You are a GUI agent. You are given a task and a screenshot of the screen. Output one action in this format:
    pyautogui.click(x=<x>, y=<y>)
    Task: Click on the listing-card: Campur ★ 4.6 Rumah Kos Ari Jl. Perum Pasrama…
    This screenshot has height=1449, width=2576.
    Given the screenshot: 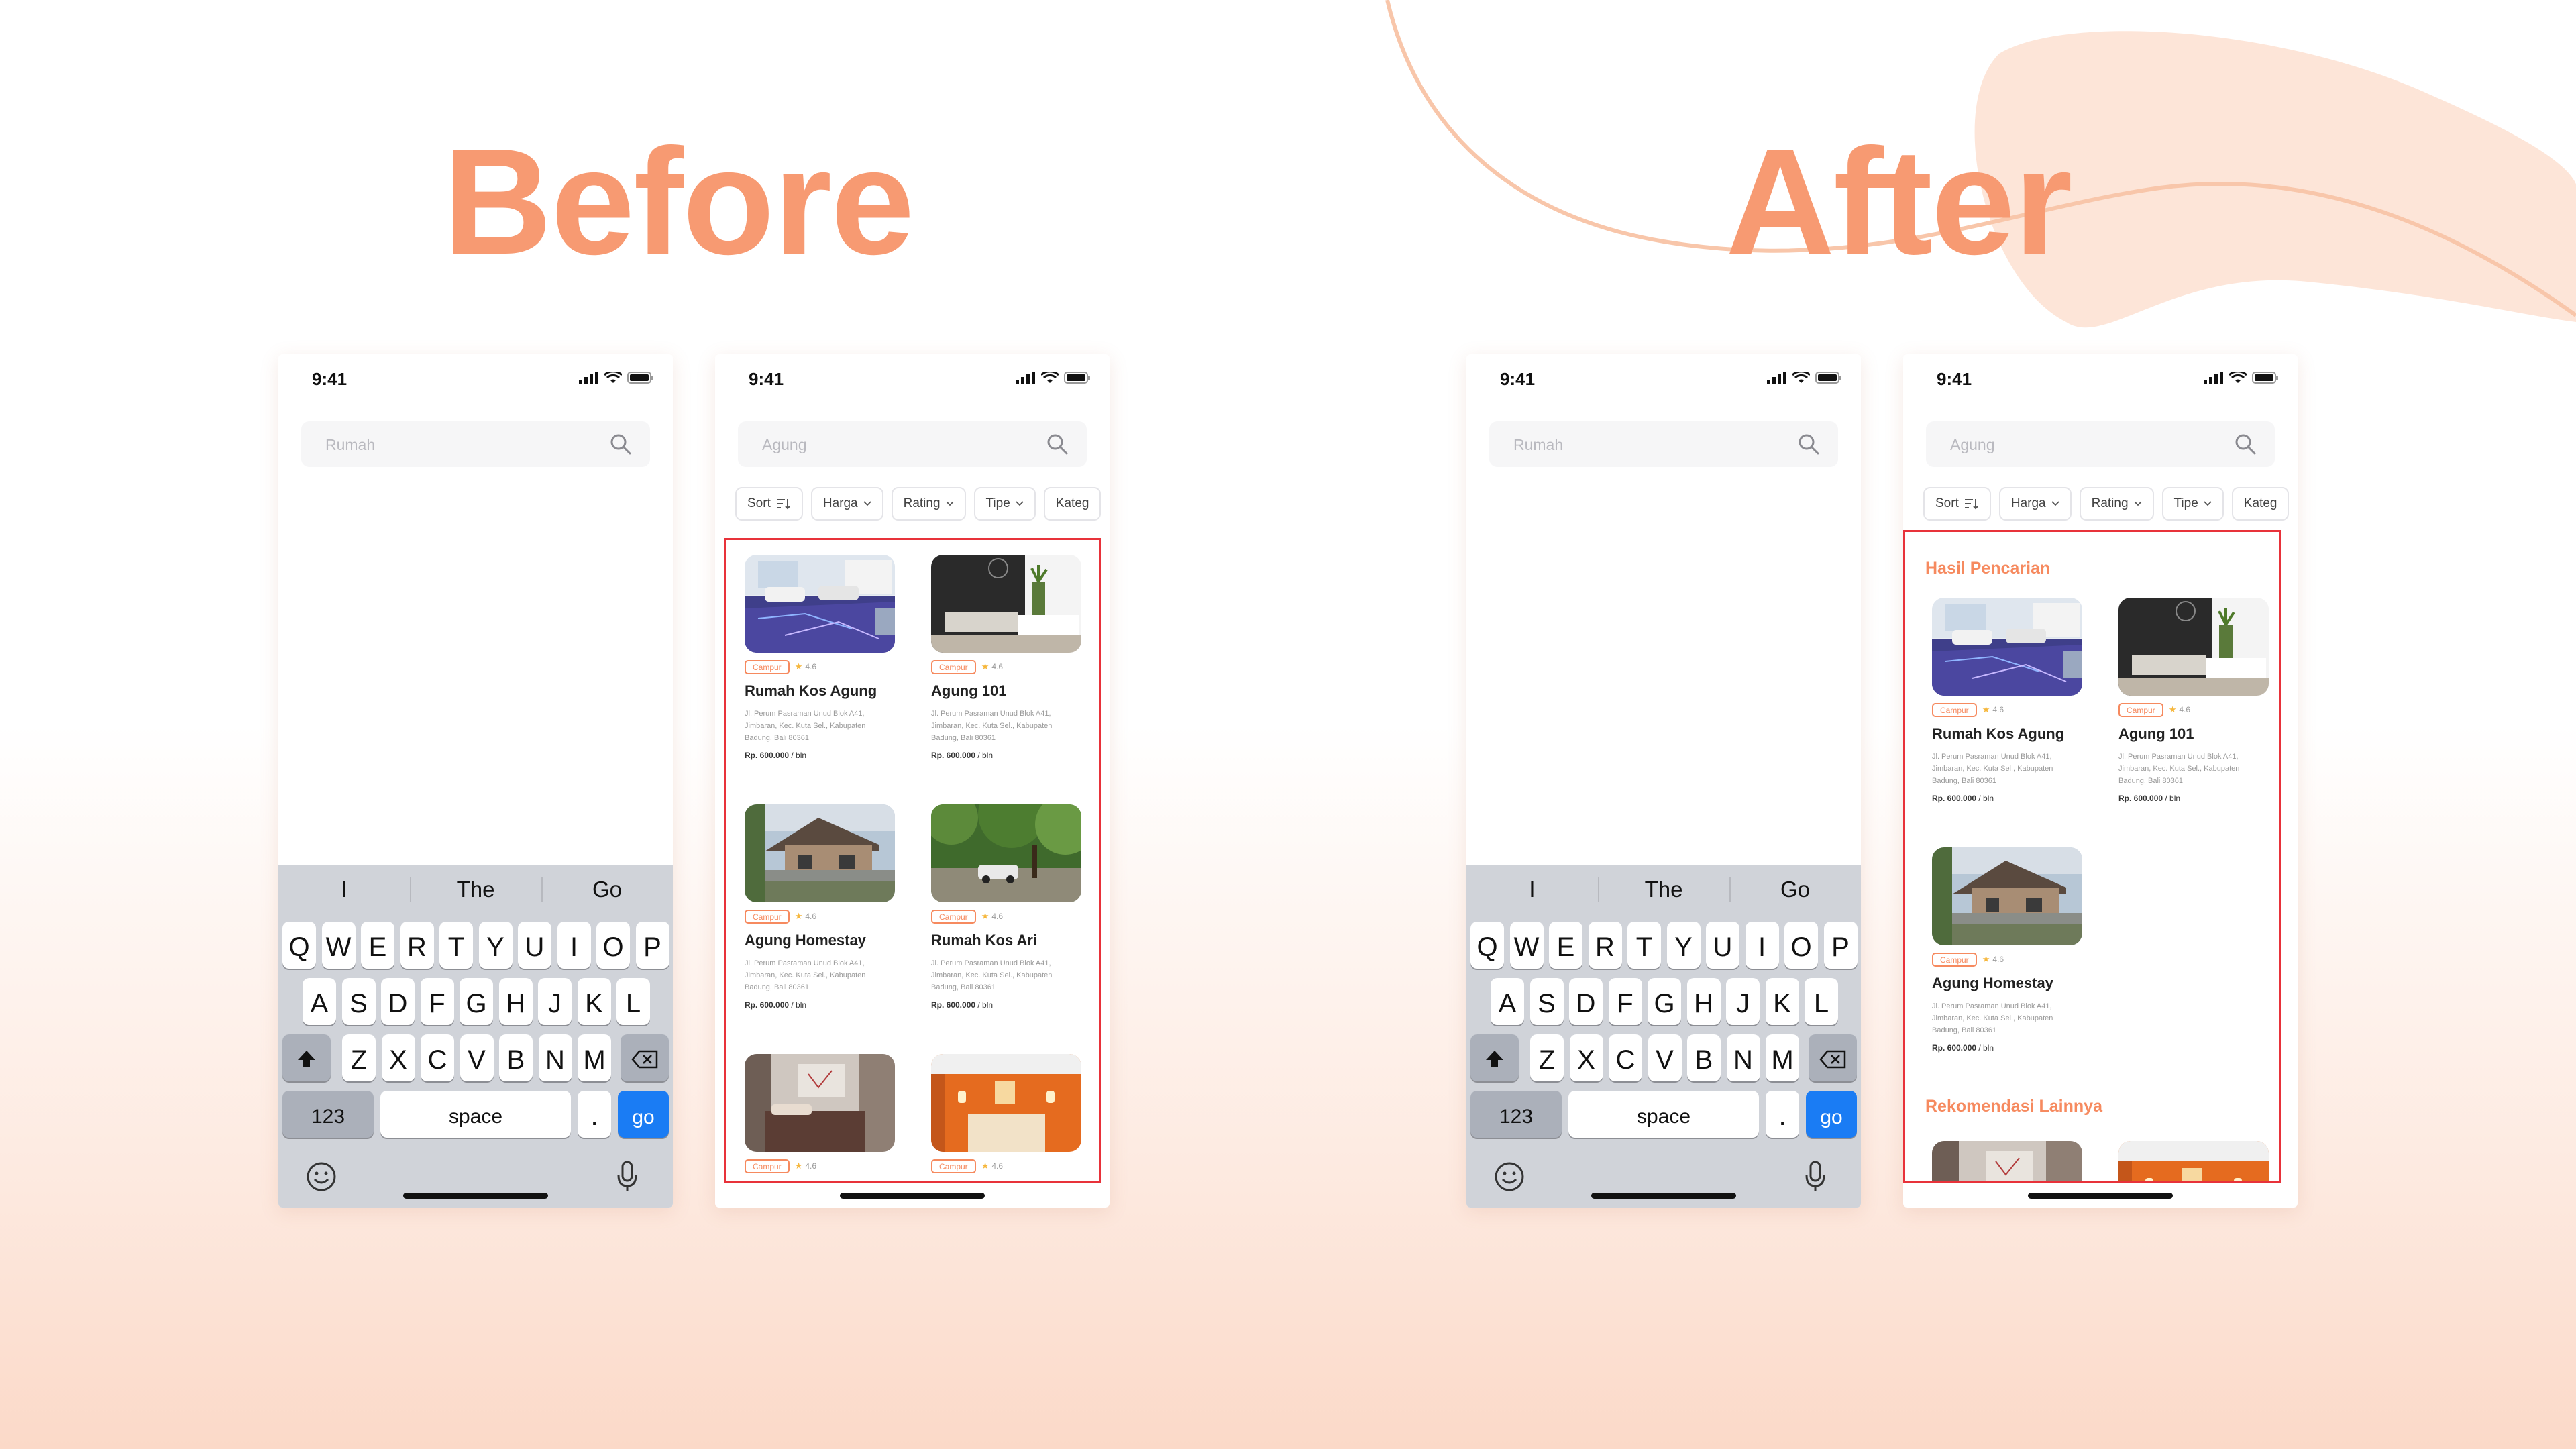 What is the action you would take?
    pyautogui.click(x=1006, y=907)
    